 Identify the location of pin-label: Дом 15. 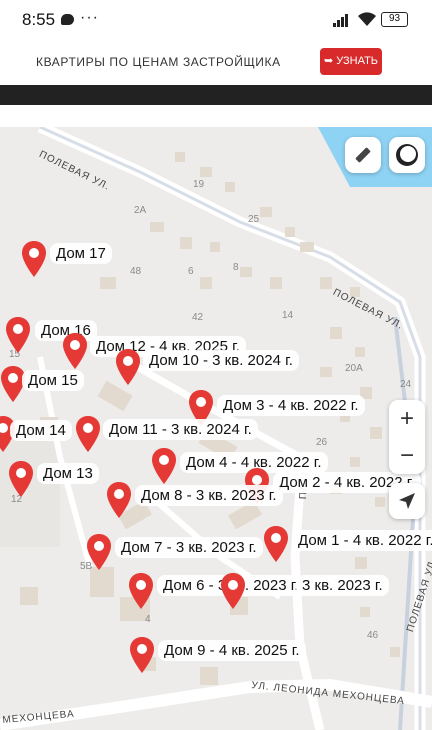
(53, 380).